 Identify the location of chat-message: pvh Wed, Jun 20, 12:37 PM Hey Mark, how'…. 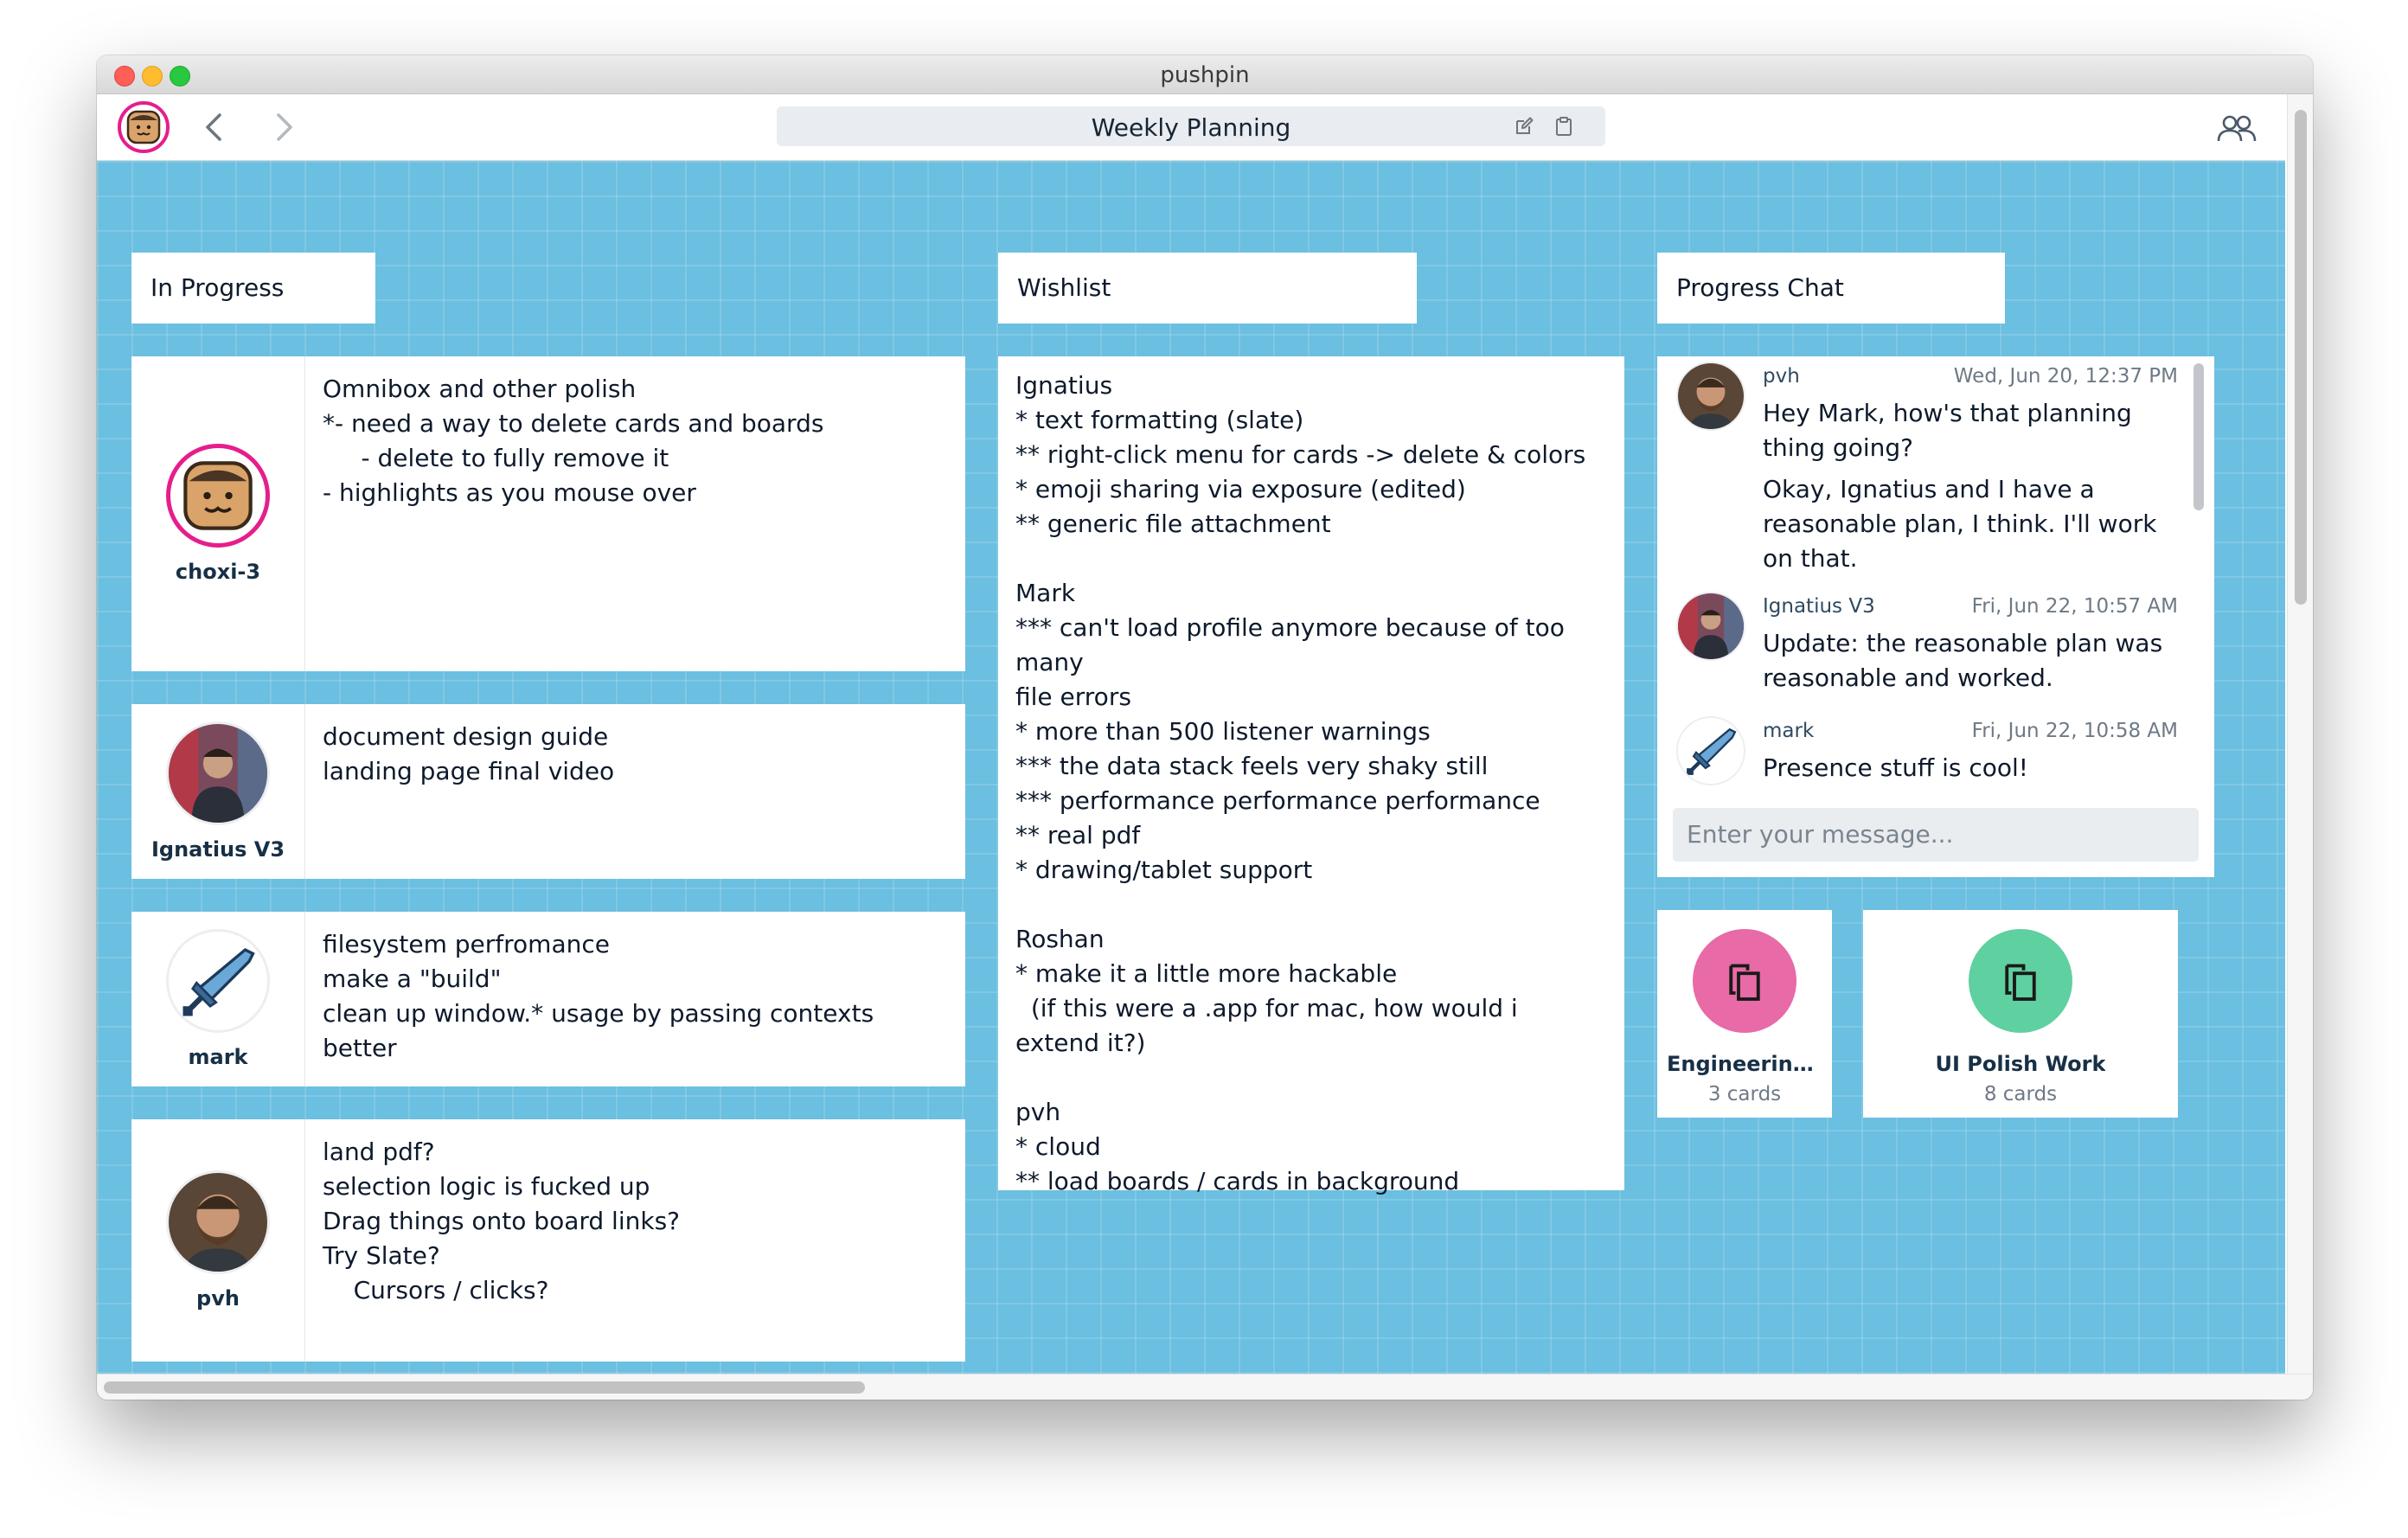
(1927, 474).